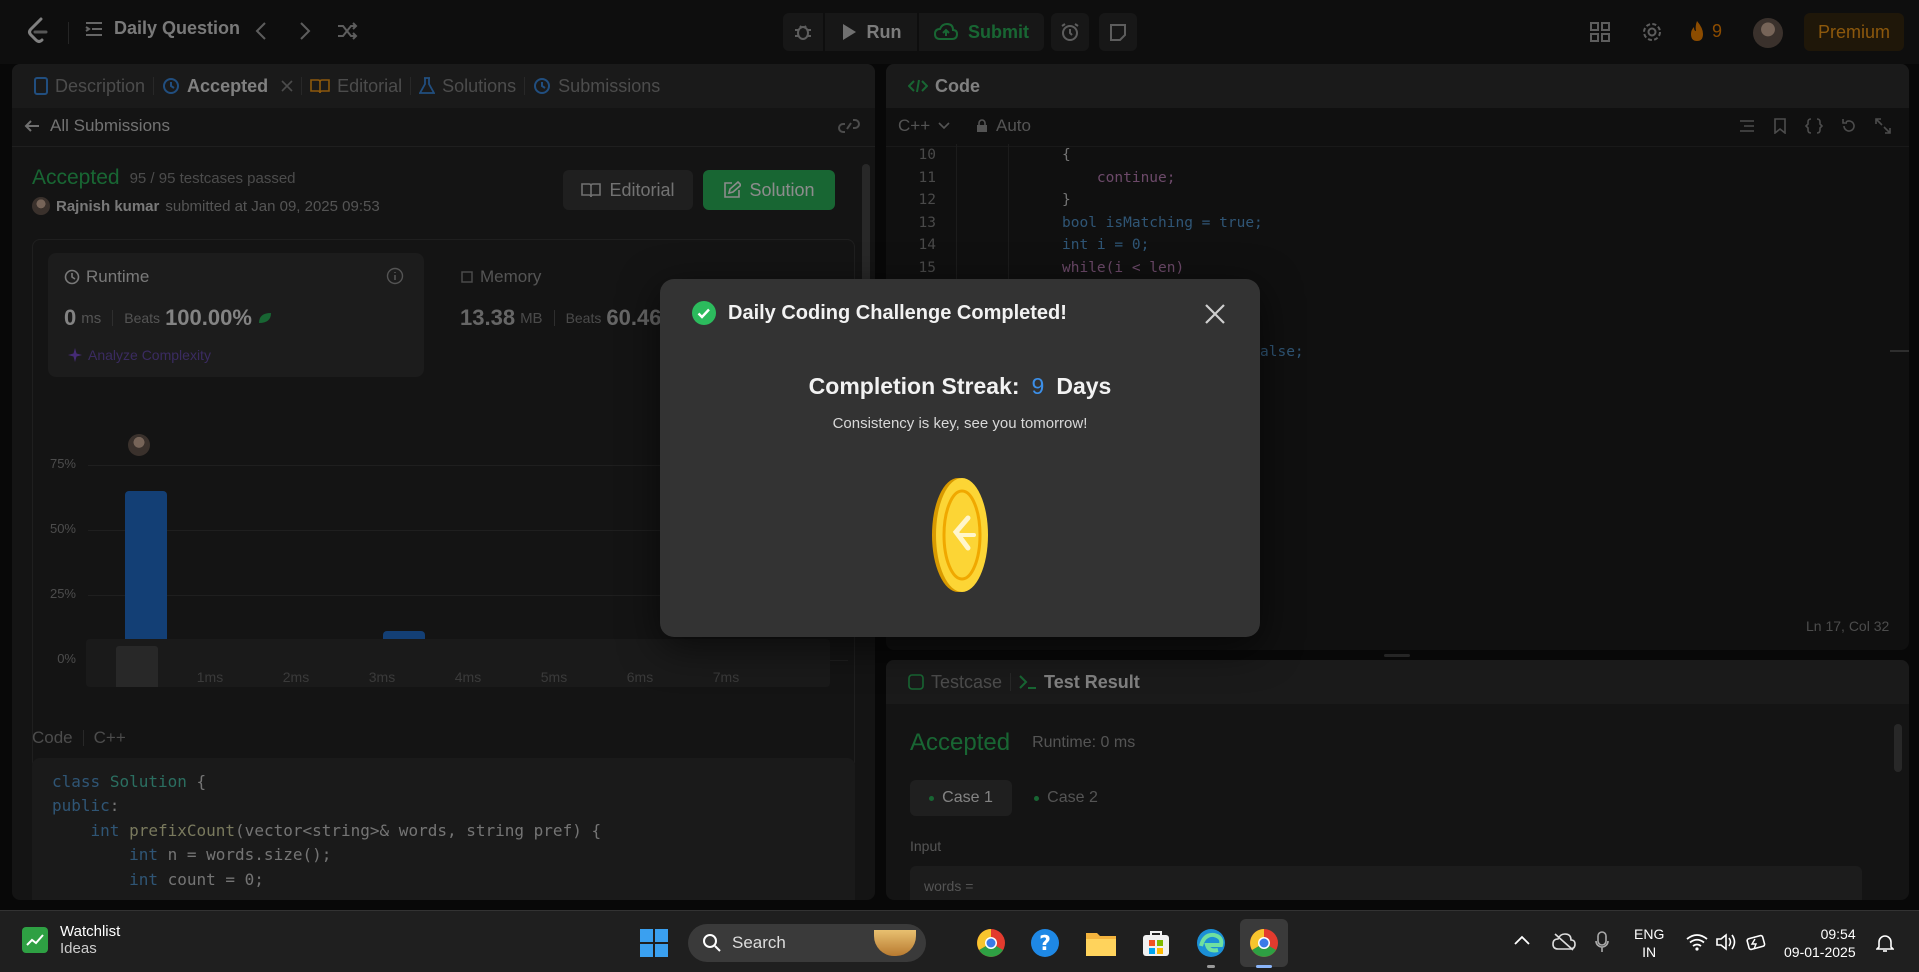 The width and height of the screenshot is (1919, 972). Describe the element at coordinates (1564, 942) in the screenshot. I see `cloud-offline-icon` at that location.